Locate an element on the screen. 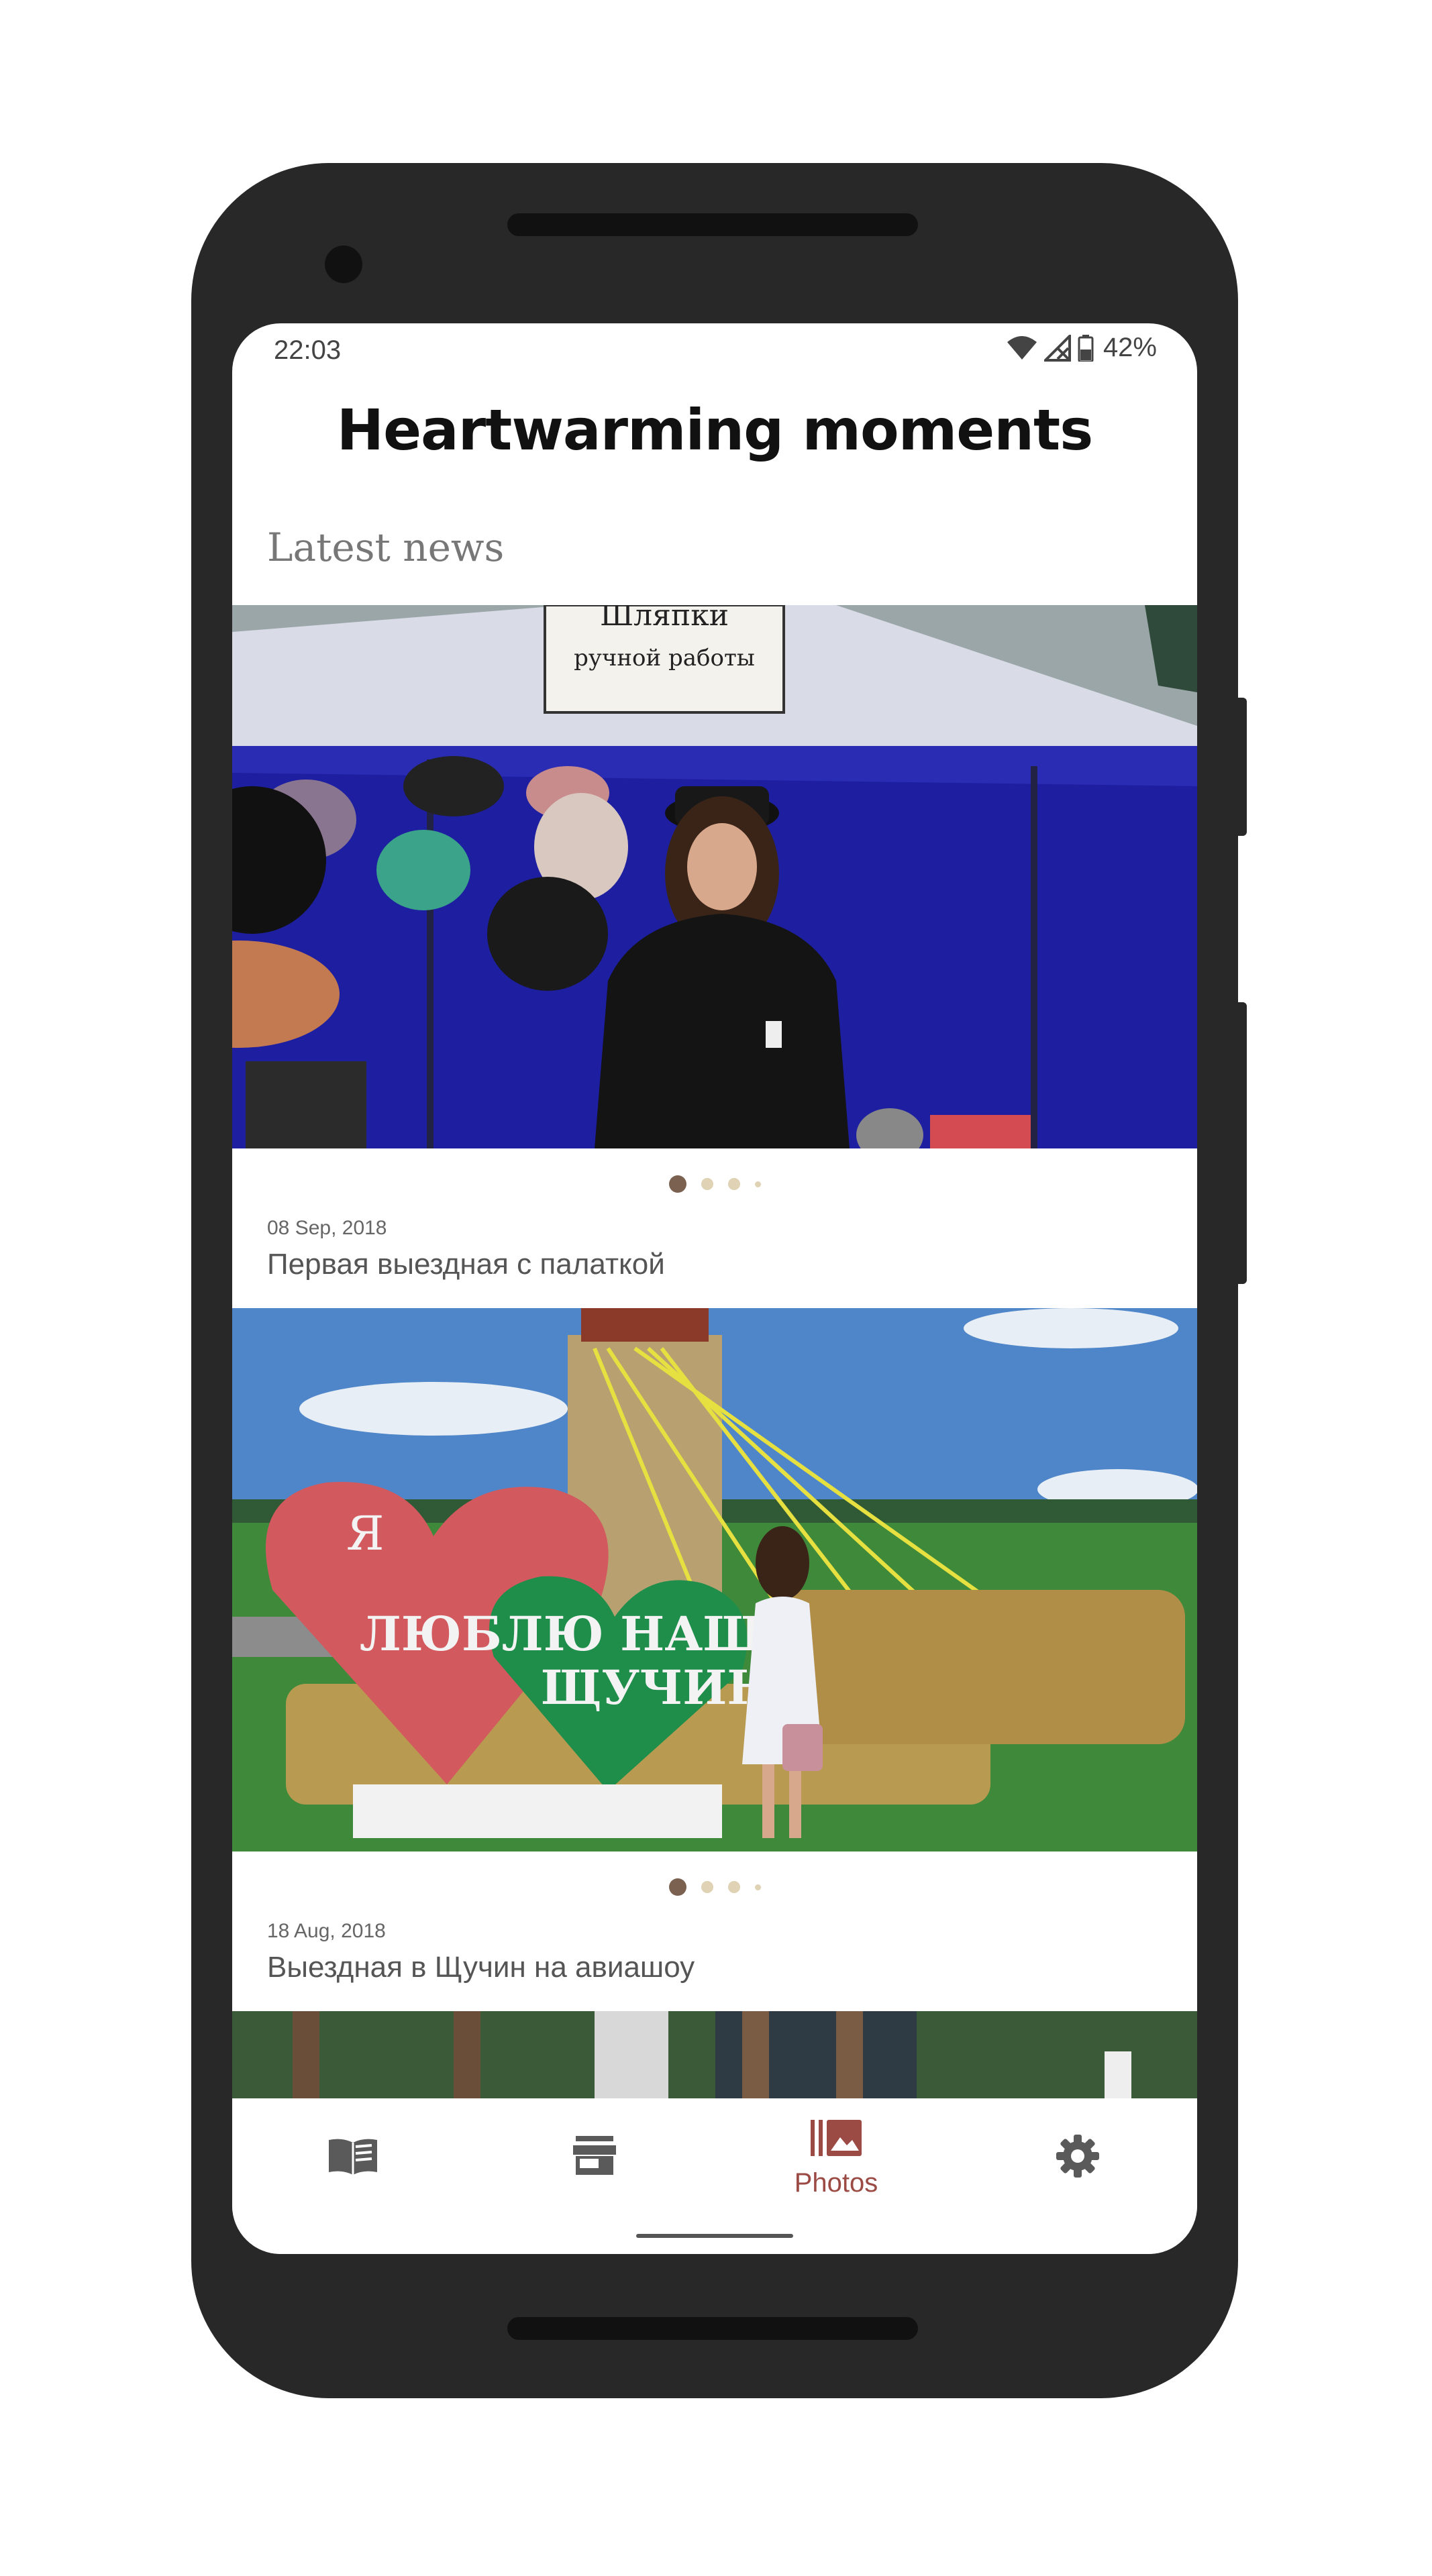 The height and width of the screenshot is (2576, 1432). nav-item-news is located at coordinates (353, 2165).